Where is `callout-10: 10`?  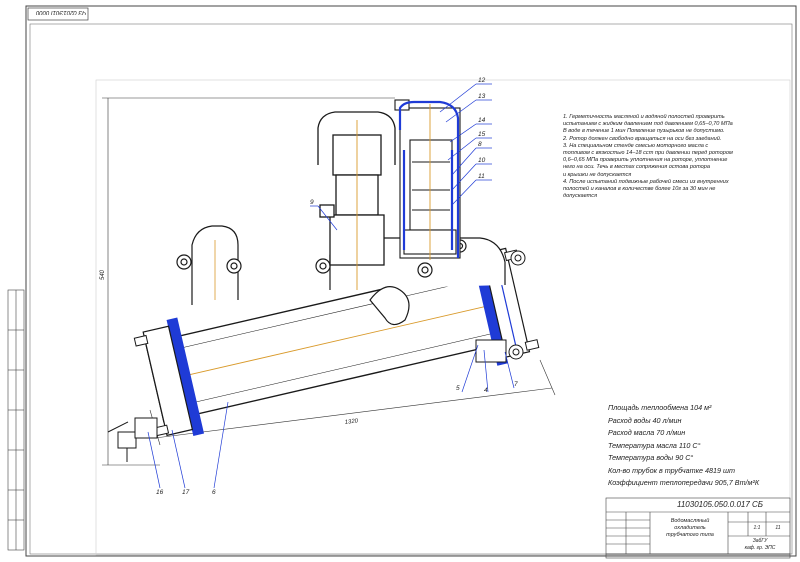
callout-10: 10 is located at coordinates (482, 160).